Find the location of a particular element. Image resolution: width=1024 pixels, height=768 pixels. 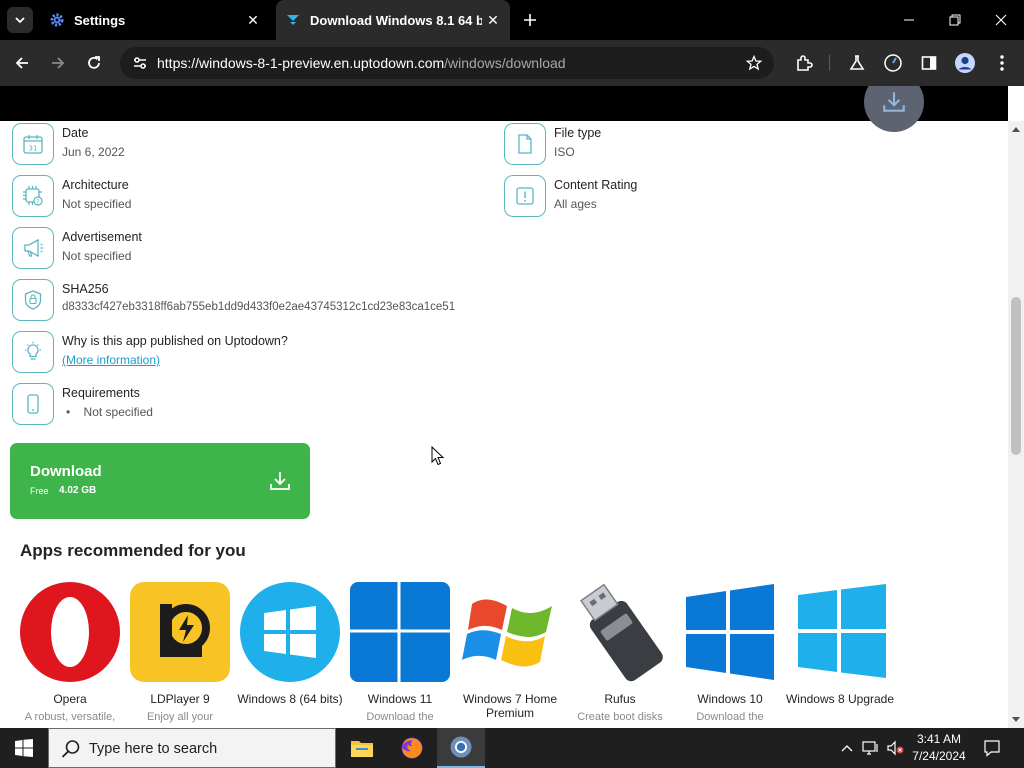

uptodown-favicon-icon is located at coordinates (293, 20).